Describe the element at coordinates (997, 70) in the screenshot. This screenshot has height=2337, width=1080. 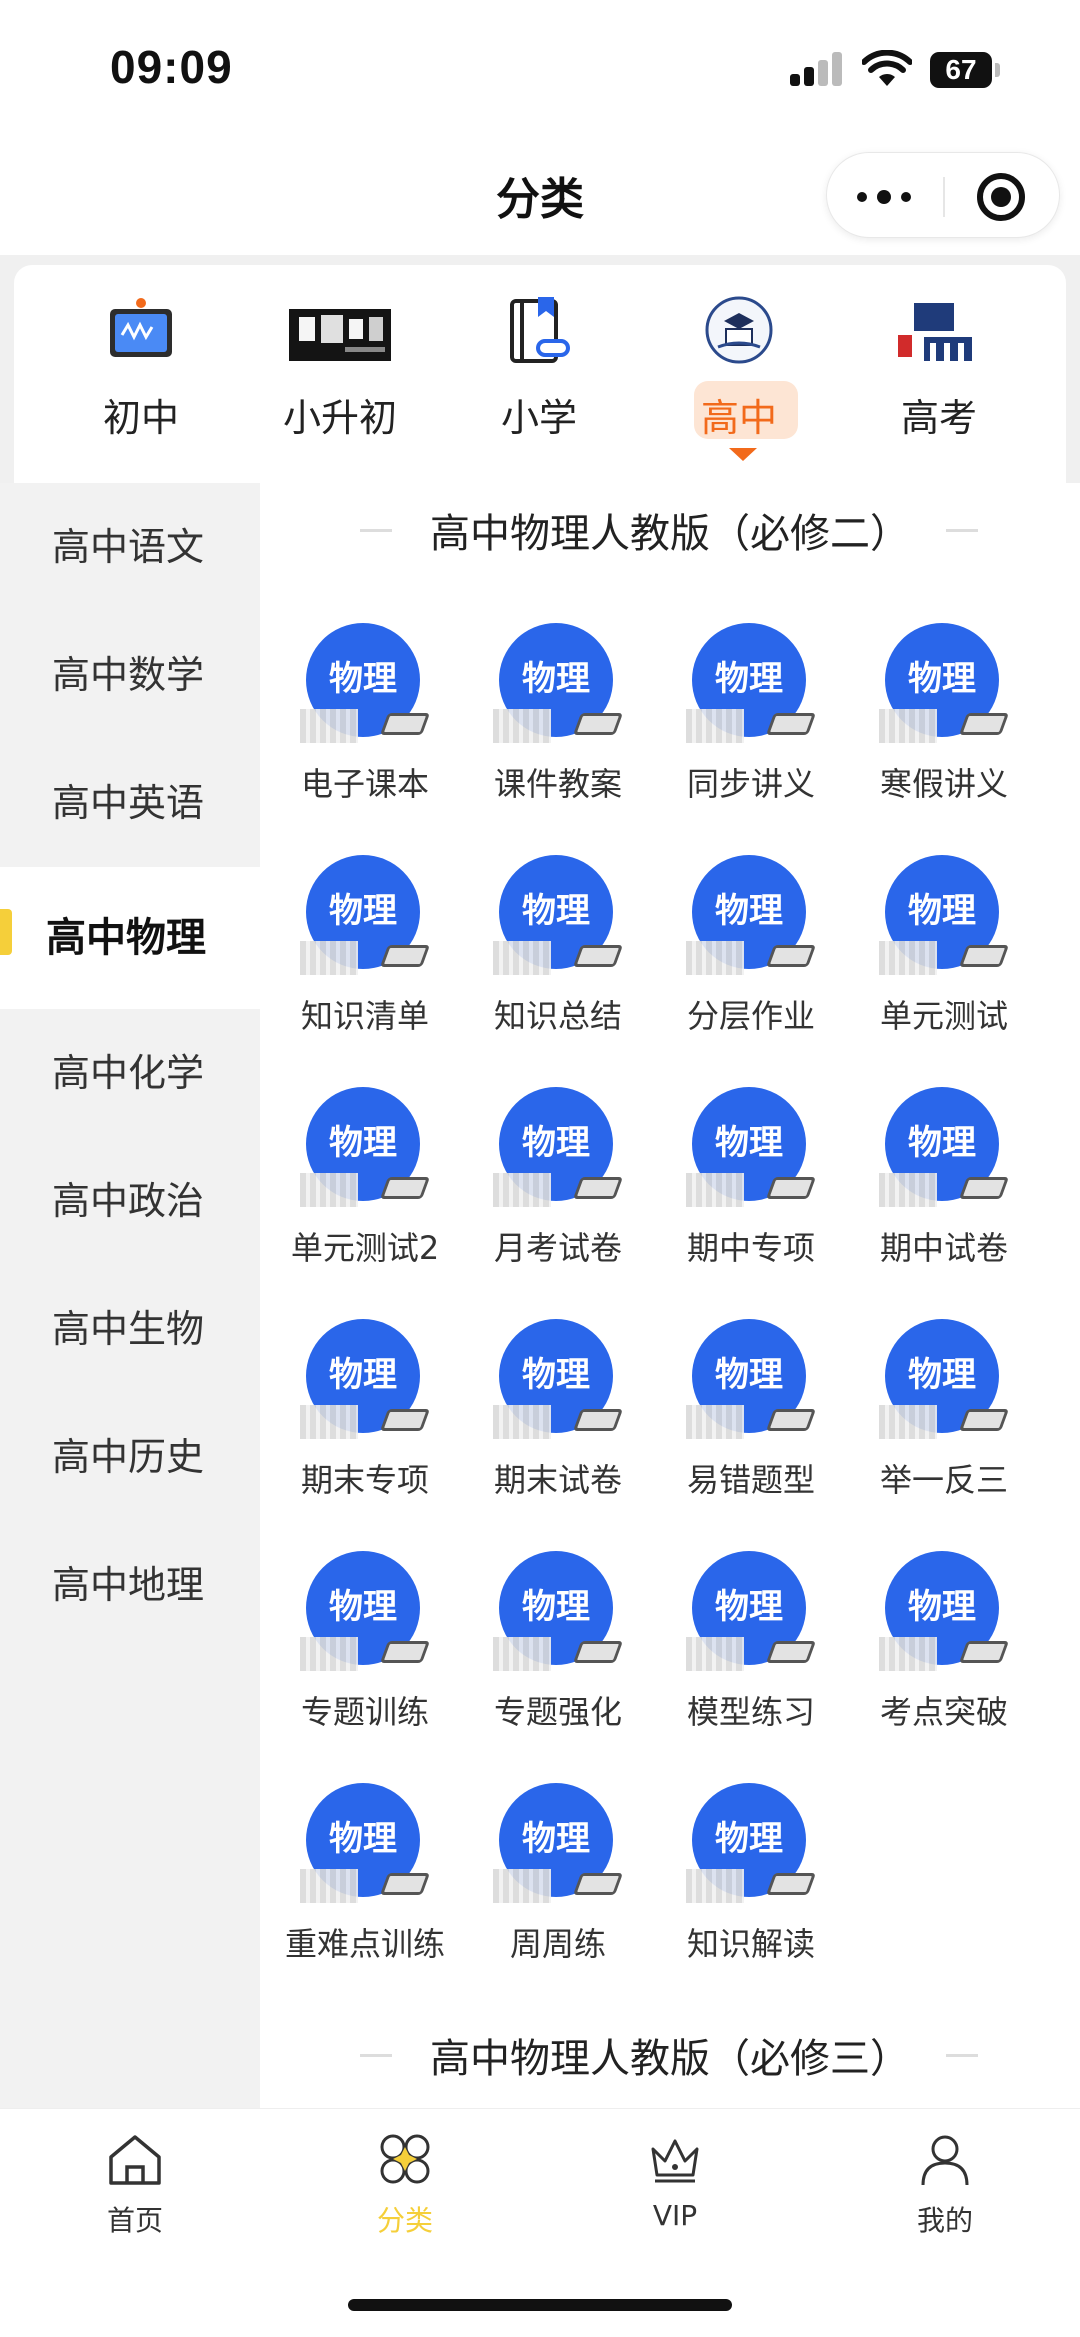
I see `battery-tip` at that location.